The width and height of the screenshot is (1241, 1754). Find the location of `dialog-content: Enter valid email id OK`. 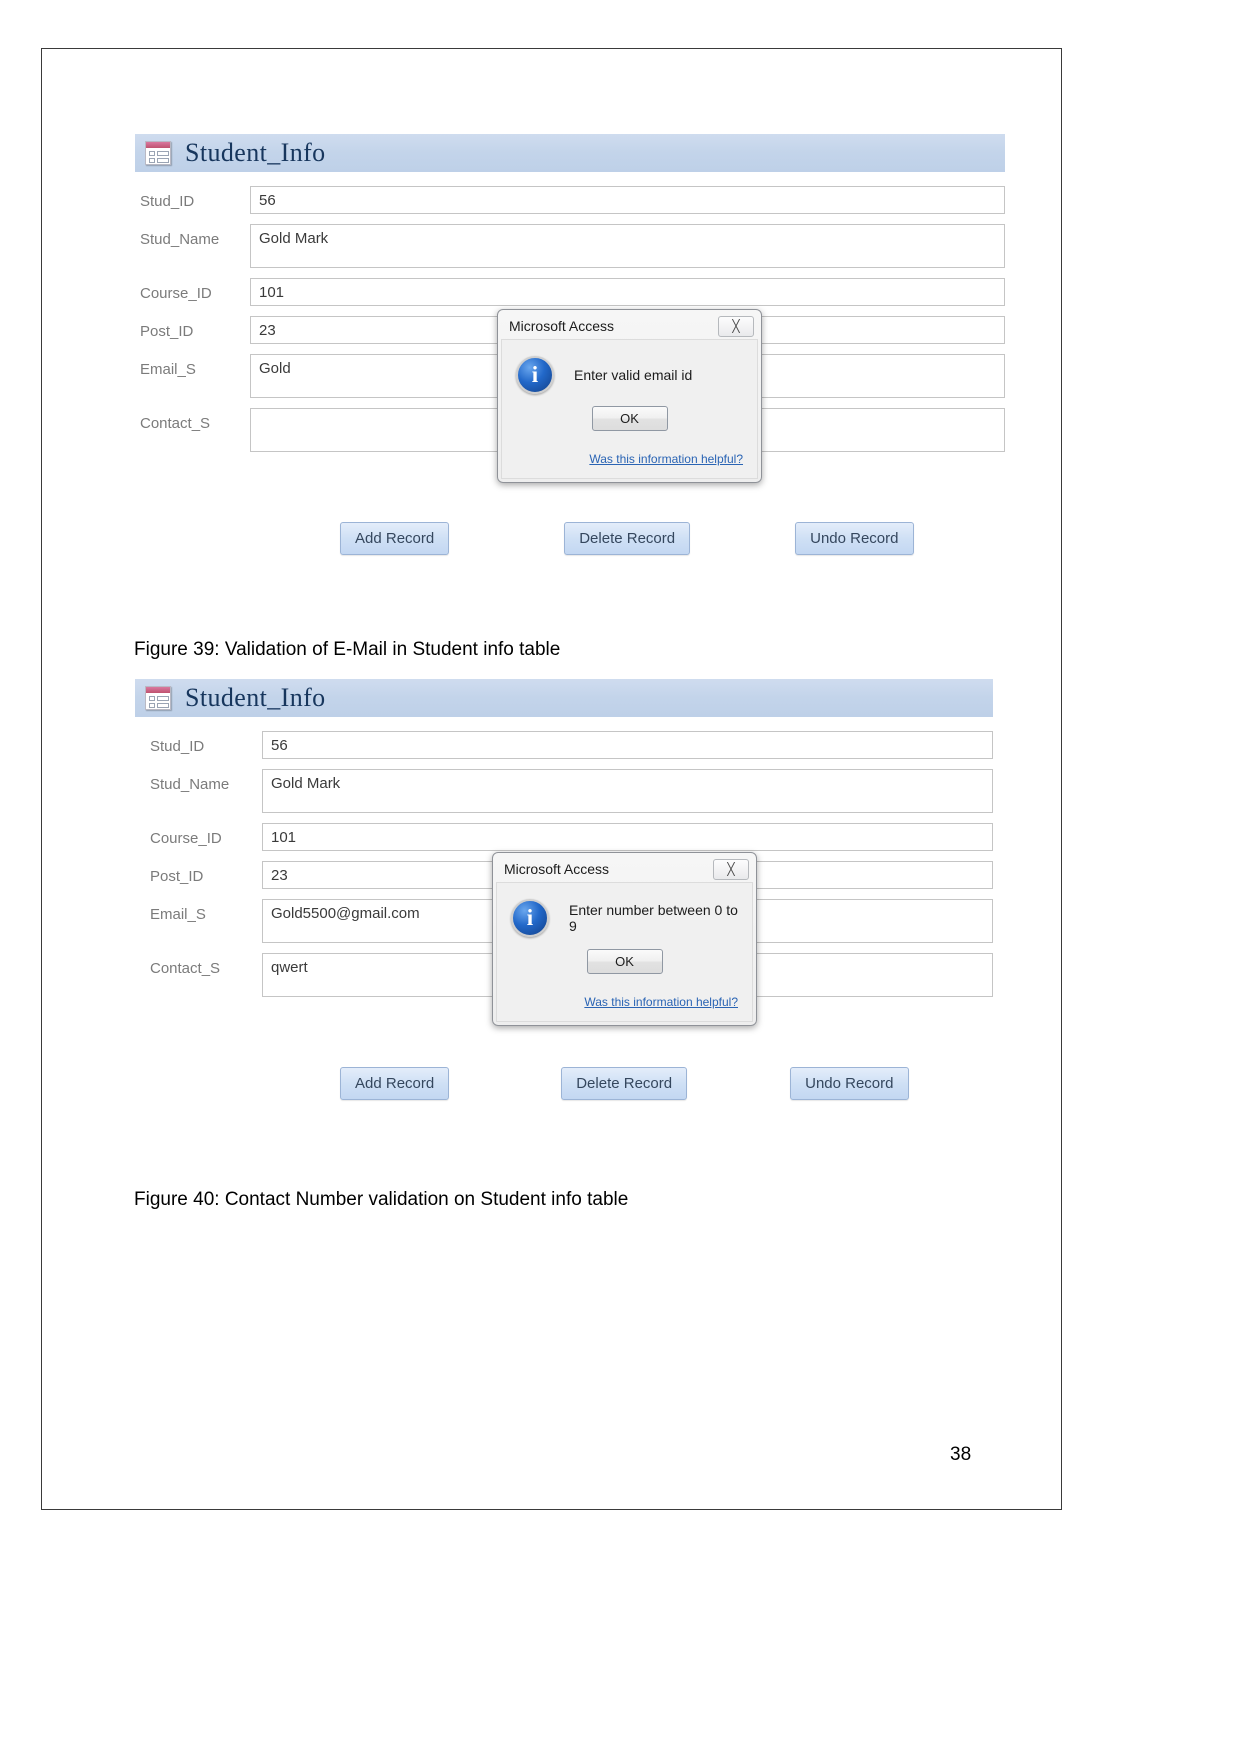

dialog-content: Enter valid email id OK is located at coordinates (629, 391).